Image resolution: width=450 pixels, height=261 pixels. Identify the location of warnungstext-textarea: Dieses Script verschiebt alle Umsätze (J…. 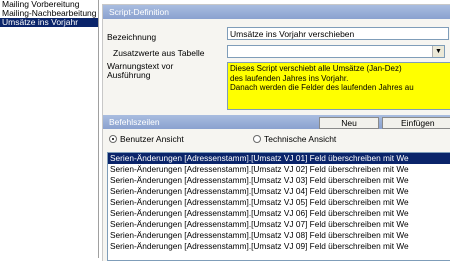
(338, 86).